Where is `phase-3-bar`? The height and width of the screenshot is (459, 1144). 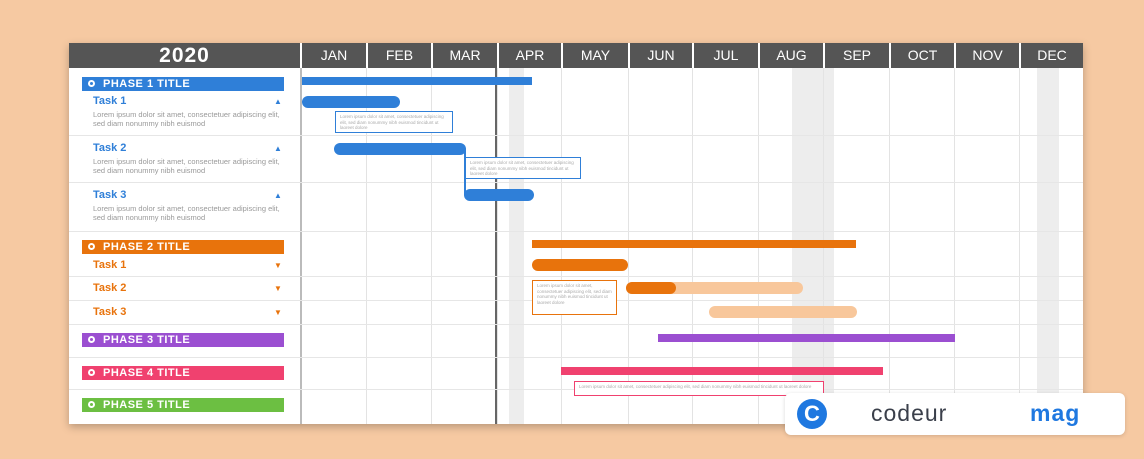 phase-3-bar is located at coordinates (806, 338).